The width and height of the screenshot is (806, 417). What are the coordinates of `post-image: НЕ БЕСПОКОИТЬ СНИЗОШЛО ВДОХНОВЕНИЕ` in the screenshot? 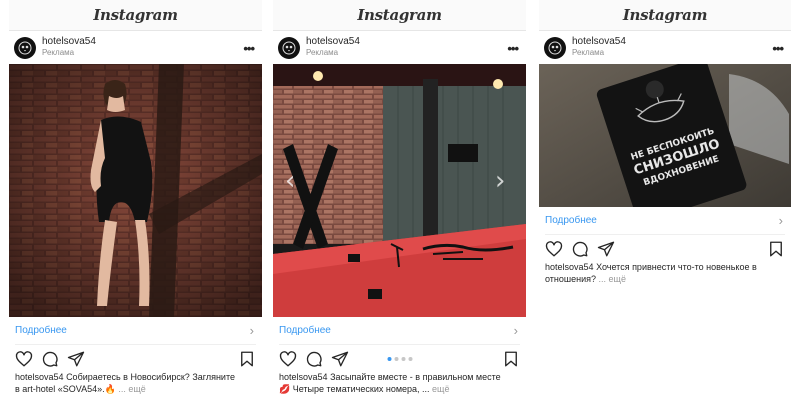 It's located at (665, 135).